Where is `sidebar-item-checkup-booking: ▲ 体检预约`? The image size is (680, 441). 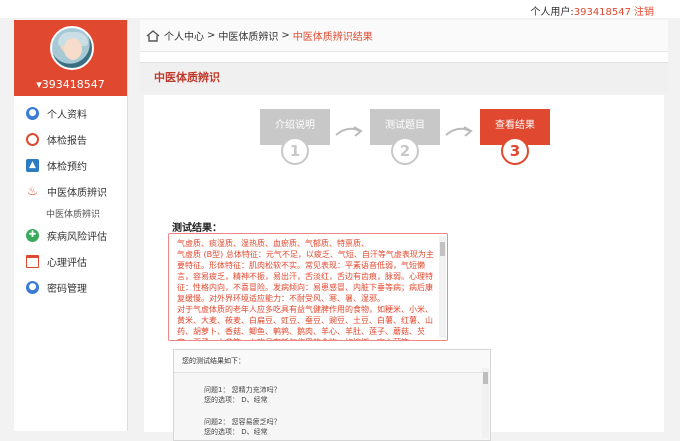 sidebar-item-checkup-booking: ▲ 体检预约 is located at coordinates (70, 165).